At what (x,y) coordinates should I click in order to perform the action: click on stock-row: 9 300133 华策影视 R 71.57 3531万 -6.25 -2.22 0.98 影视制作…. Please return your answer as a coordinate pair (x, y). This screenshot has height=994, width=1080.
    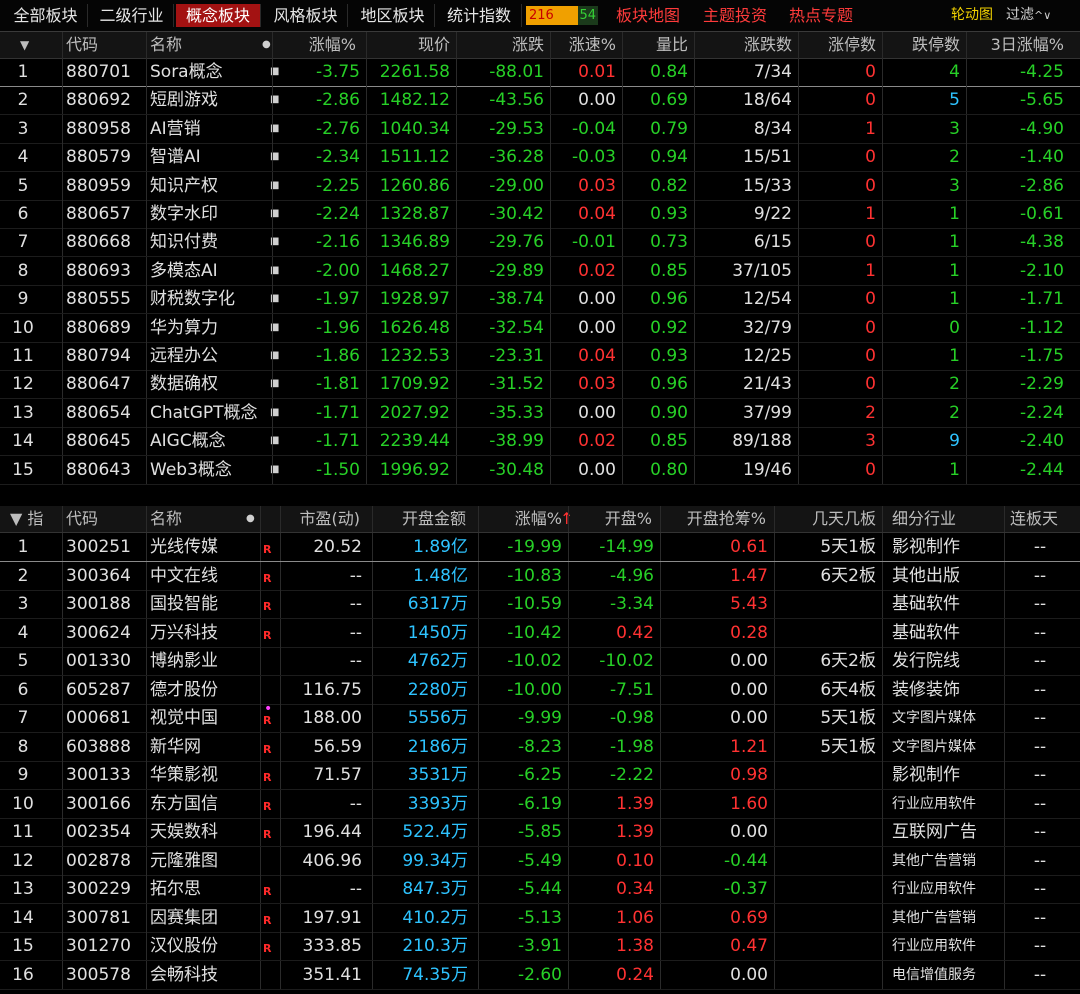
    Looking at the image, I should click on (540, 775).